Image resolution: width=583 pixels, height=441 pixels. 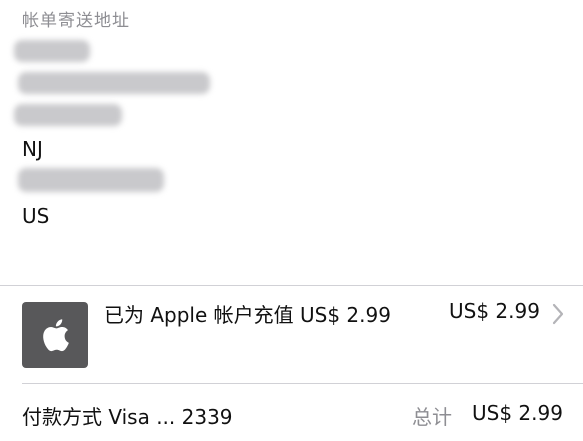 What do you see at coordinates (127, 417) in the screenshot?
I see `payment-method-label: 付款方式 Visa ... 2339` at bounding box center [127, 417].